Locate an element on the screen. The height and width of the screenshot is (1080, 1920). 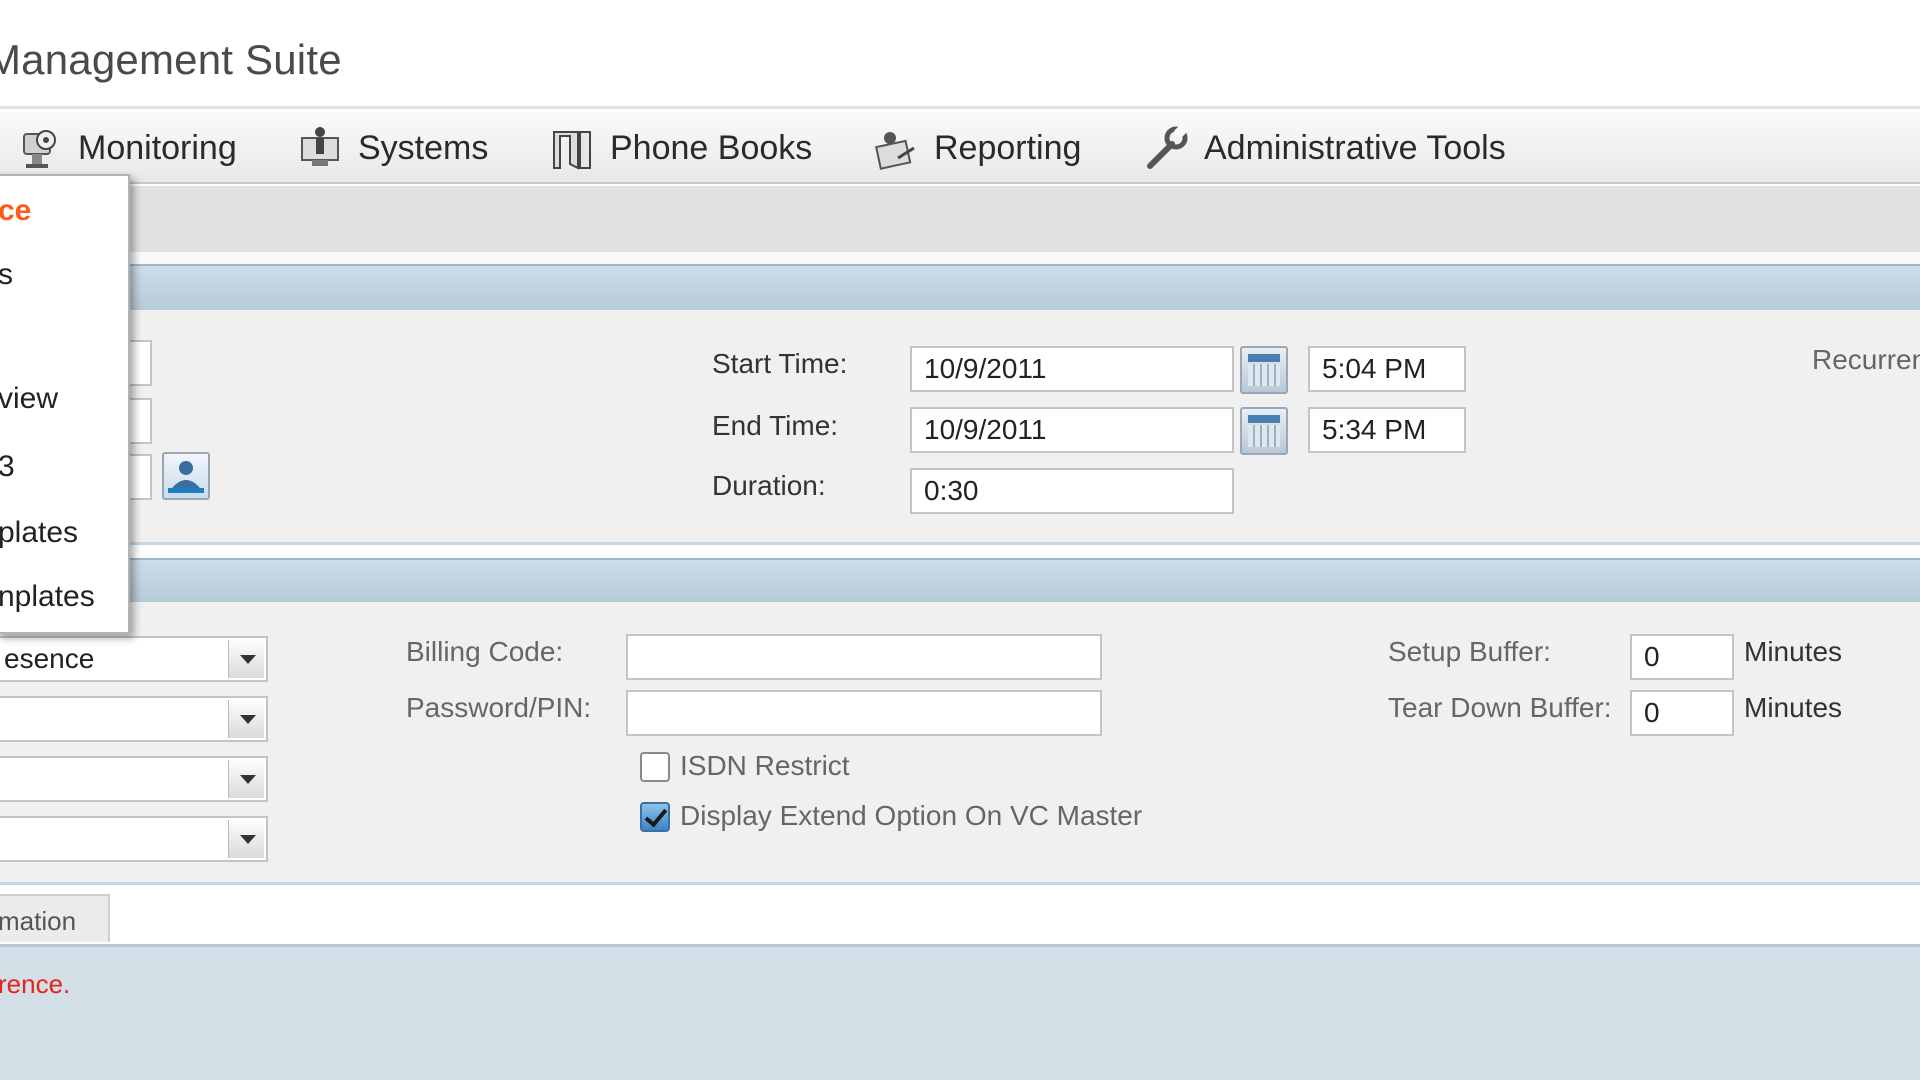
tear-down-buffer-unit: Minutes is located at coordinates (1793, 707).